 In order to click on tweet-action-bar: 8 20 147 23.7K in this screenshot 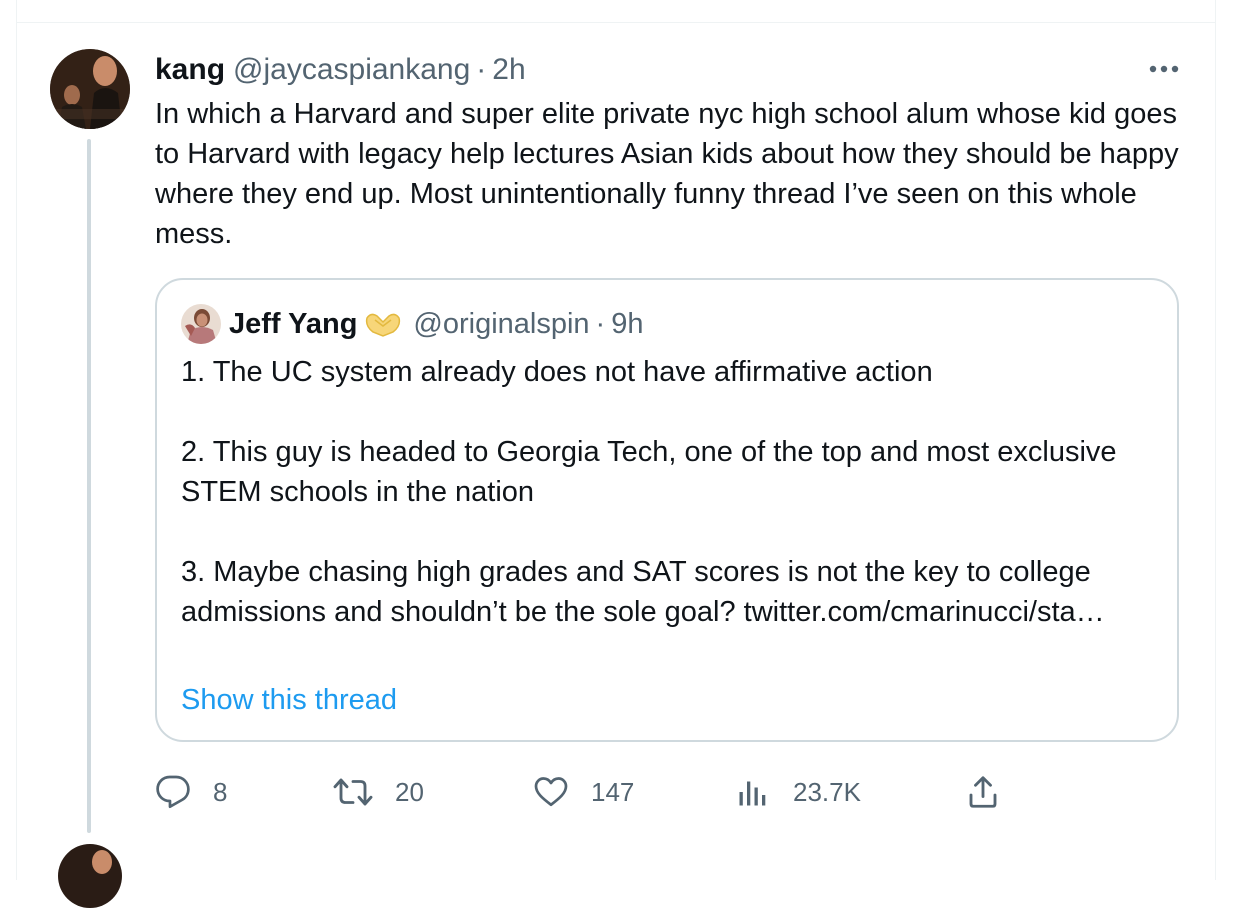, I will do `click(675, 792)`.